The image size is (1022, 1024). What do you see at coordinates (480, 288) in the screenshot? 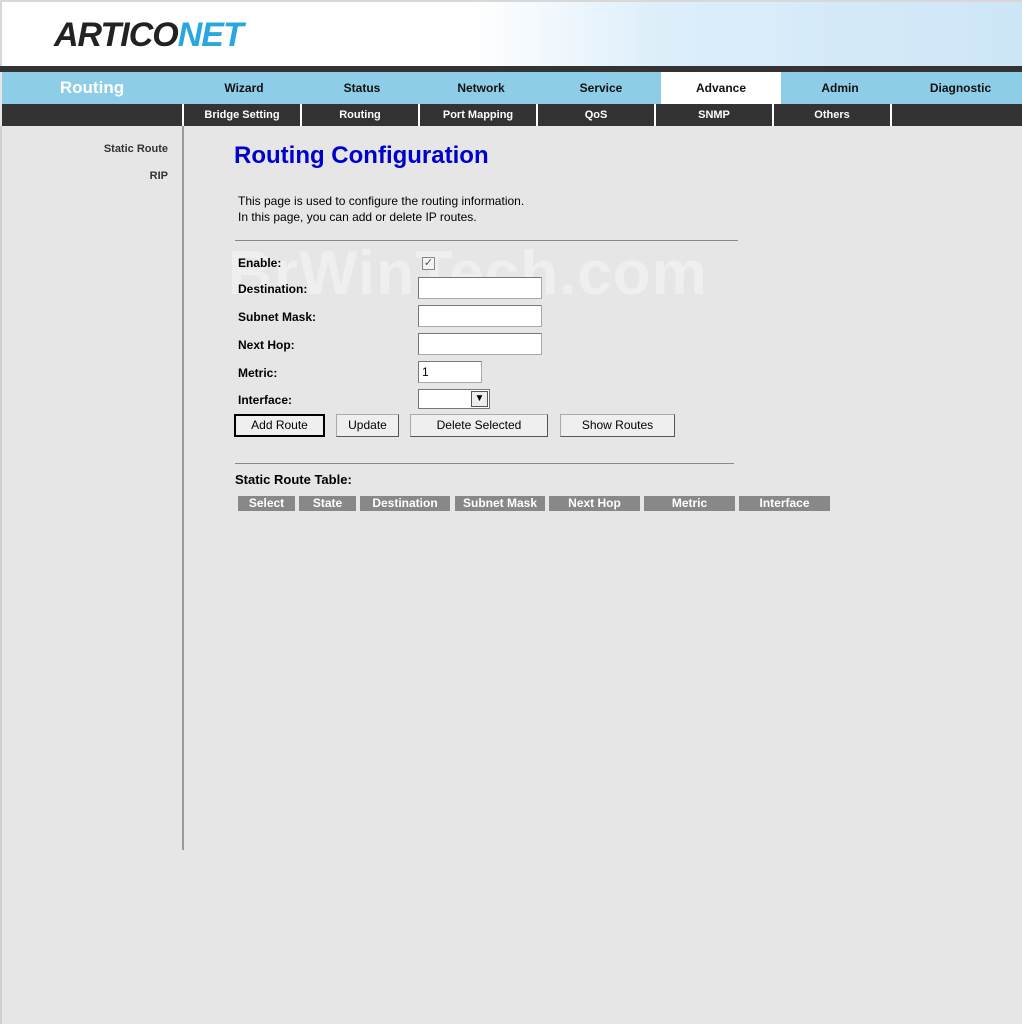
I see `destination-input` at bounding box center [480, 288].